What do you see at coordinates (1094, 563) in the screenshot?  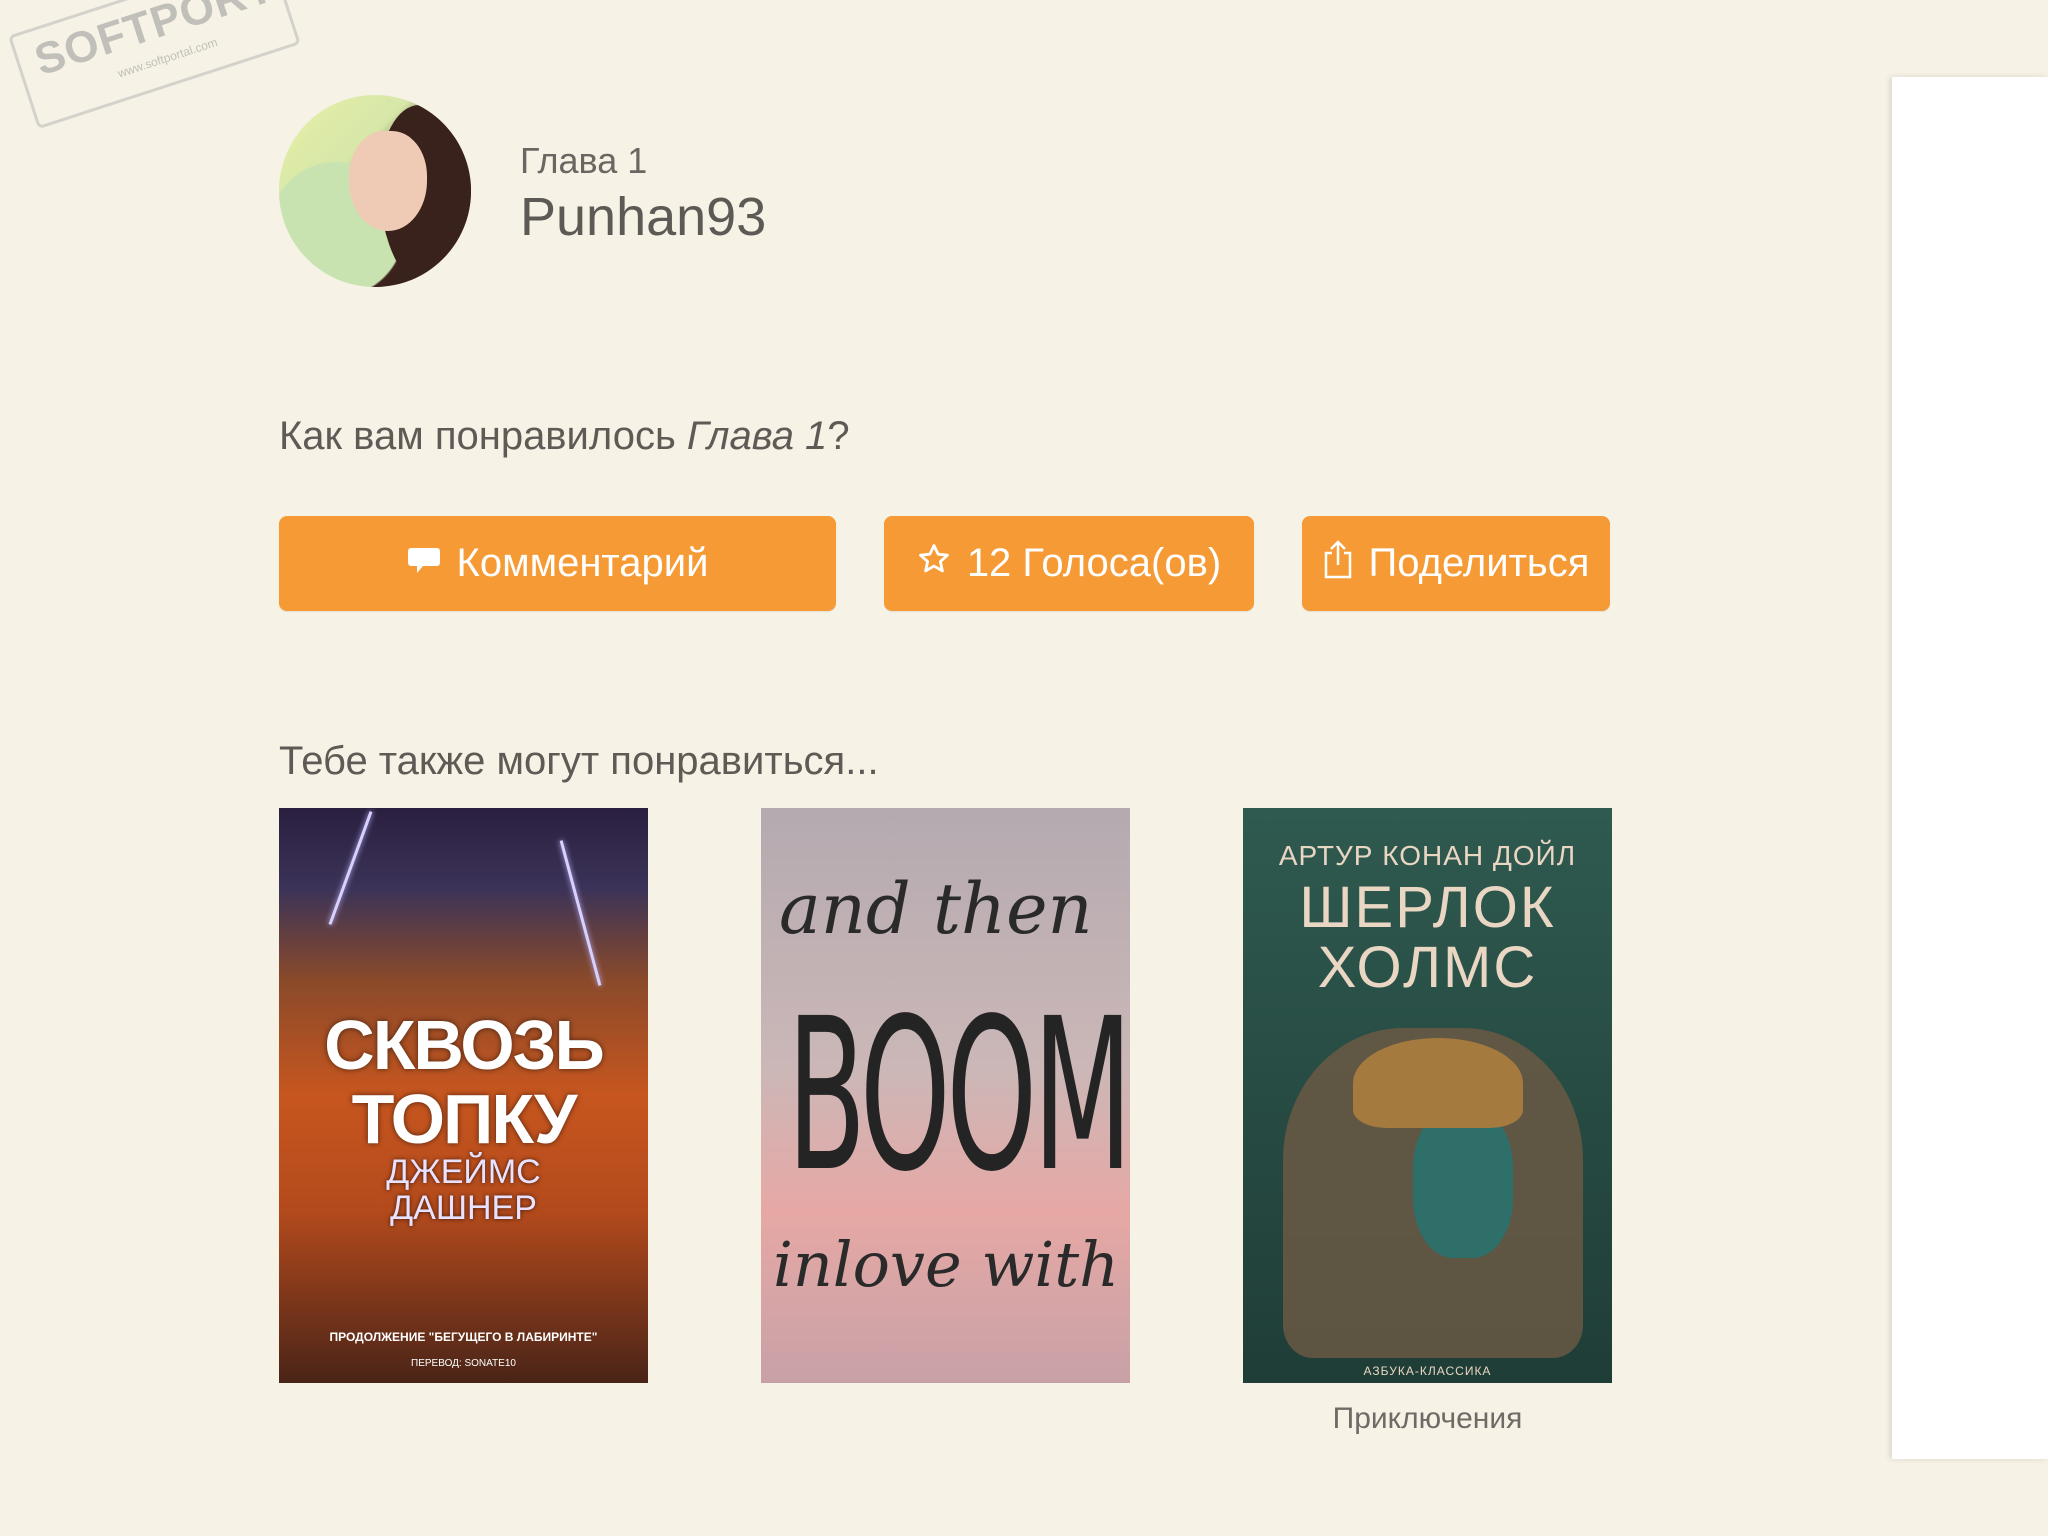 I see `vote-count-label: 12 Голоса(ов)` at bounding box center [1094, 563].